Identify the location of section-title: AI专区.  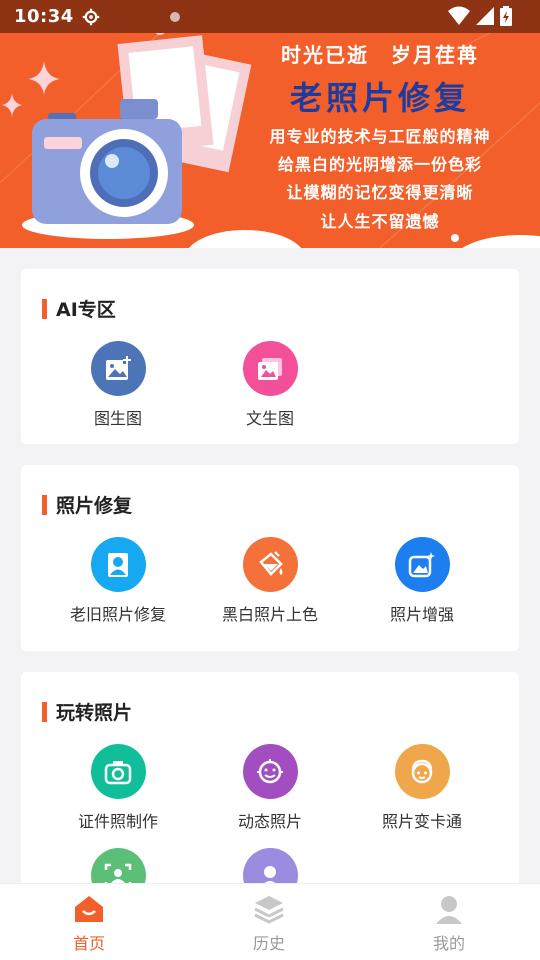
(79, 308).